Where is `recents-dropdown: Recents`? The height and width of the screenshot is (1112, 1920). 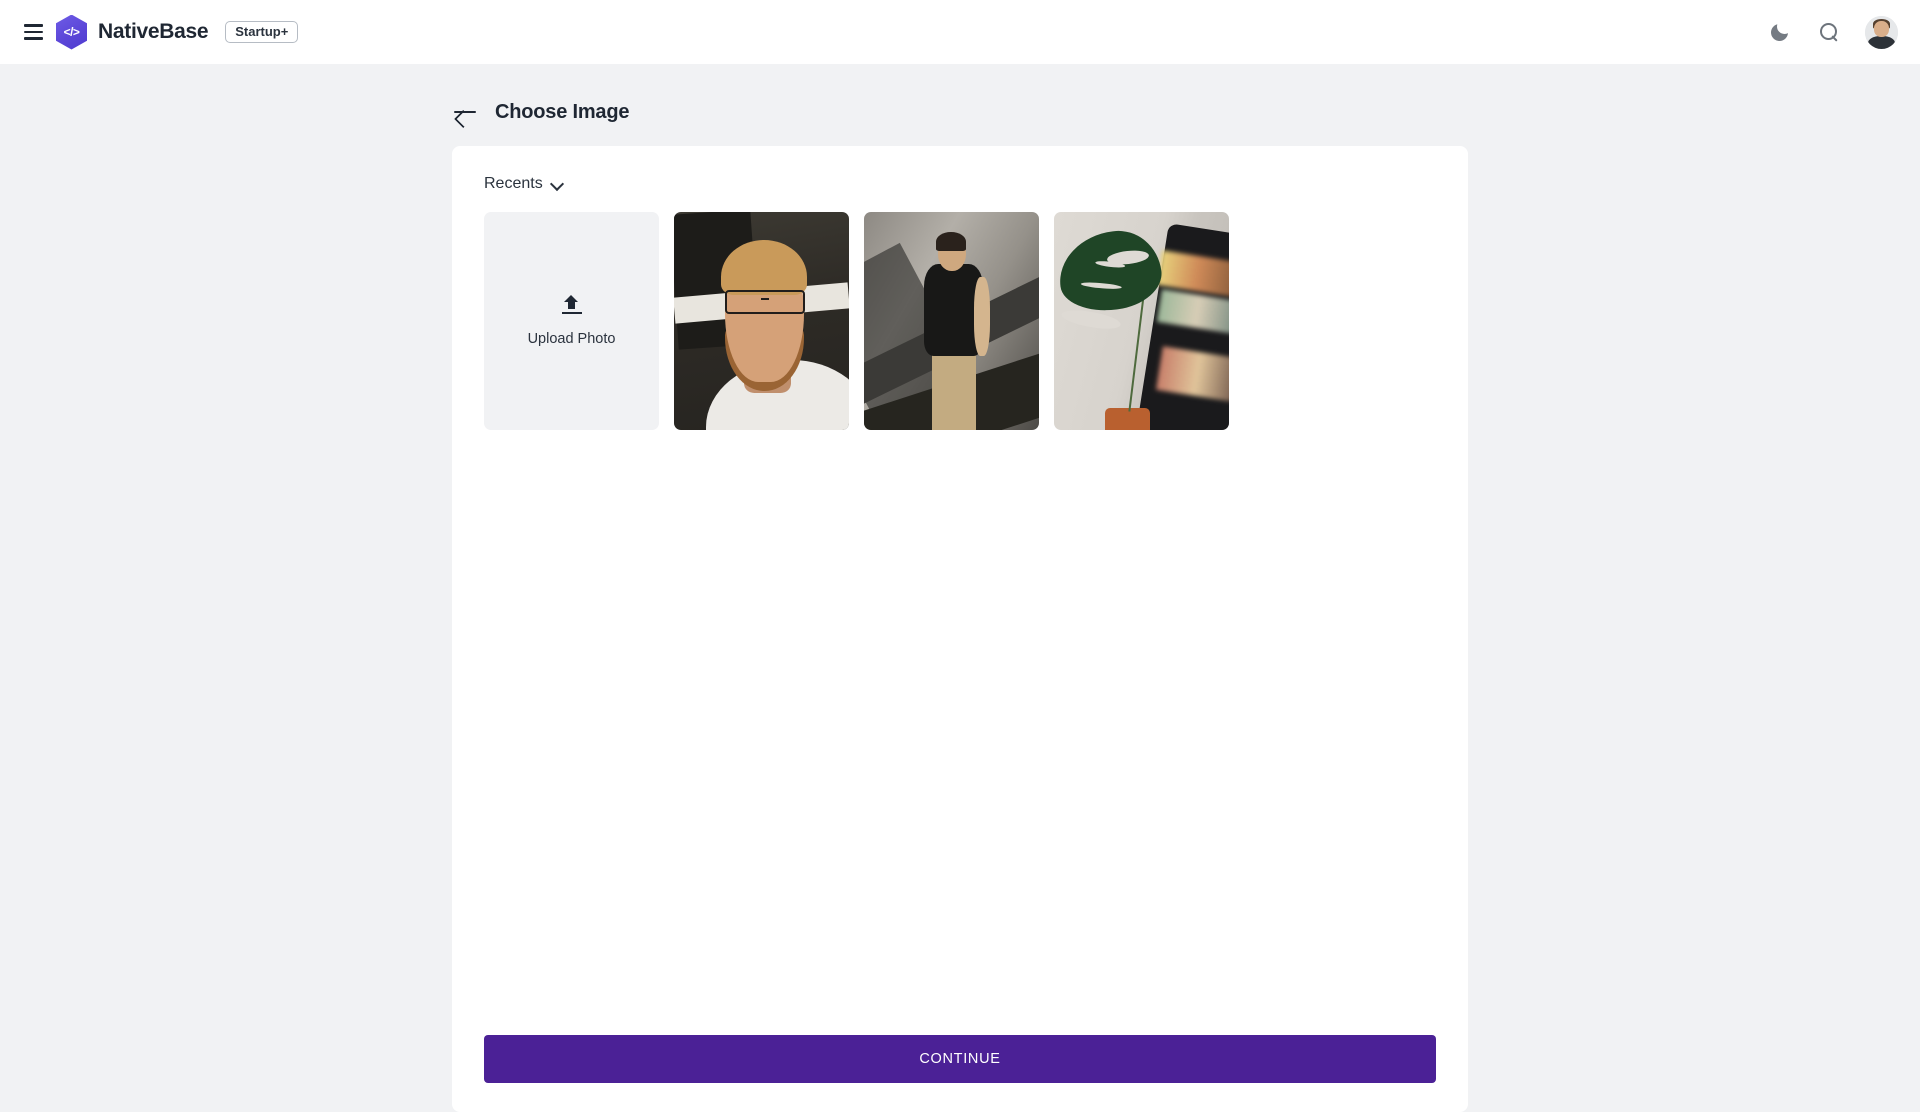
recents-dropdown: Recents is located at coordinates (523, 184).